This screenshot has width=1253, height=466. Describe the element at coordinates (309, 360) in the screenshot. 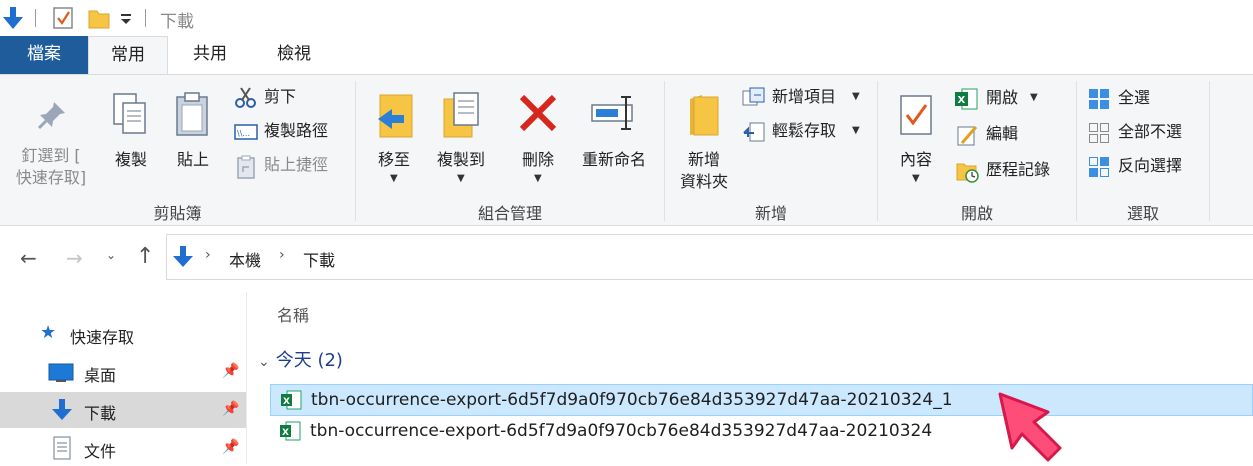

I see `group-title: 今天 (2)` at that location.